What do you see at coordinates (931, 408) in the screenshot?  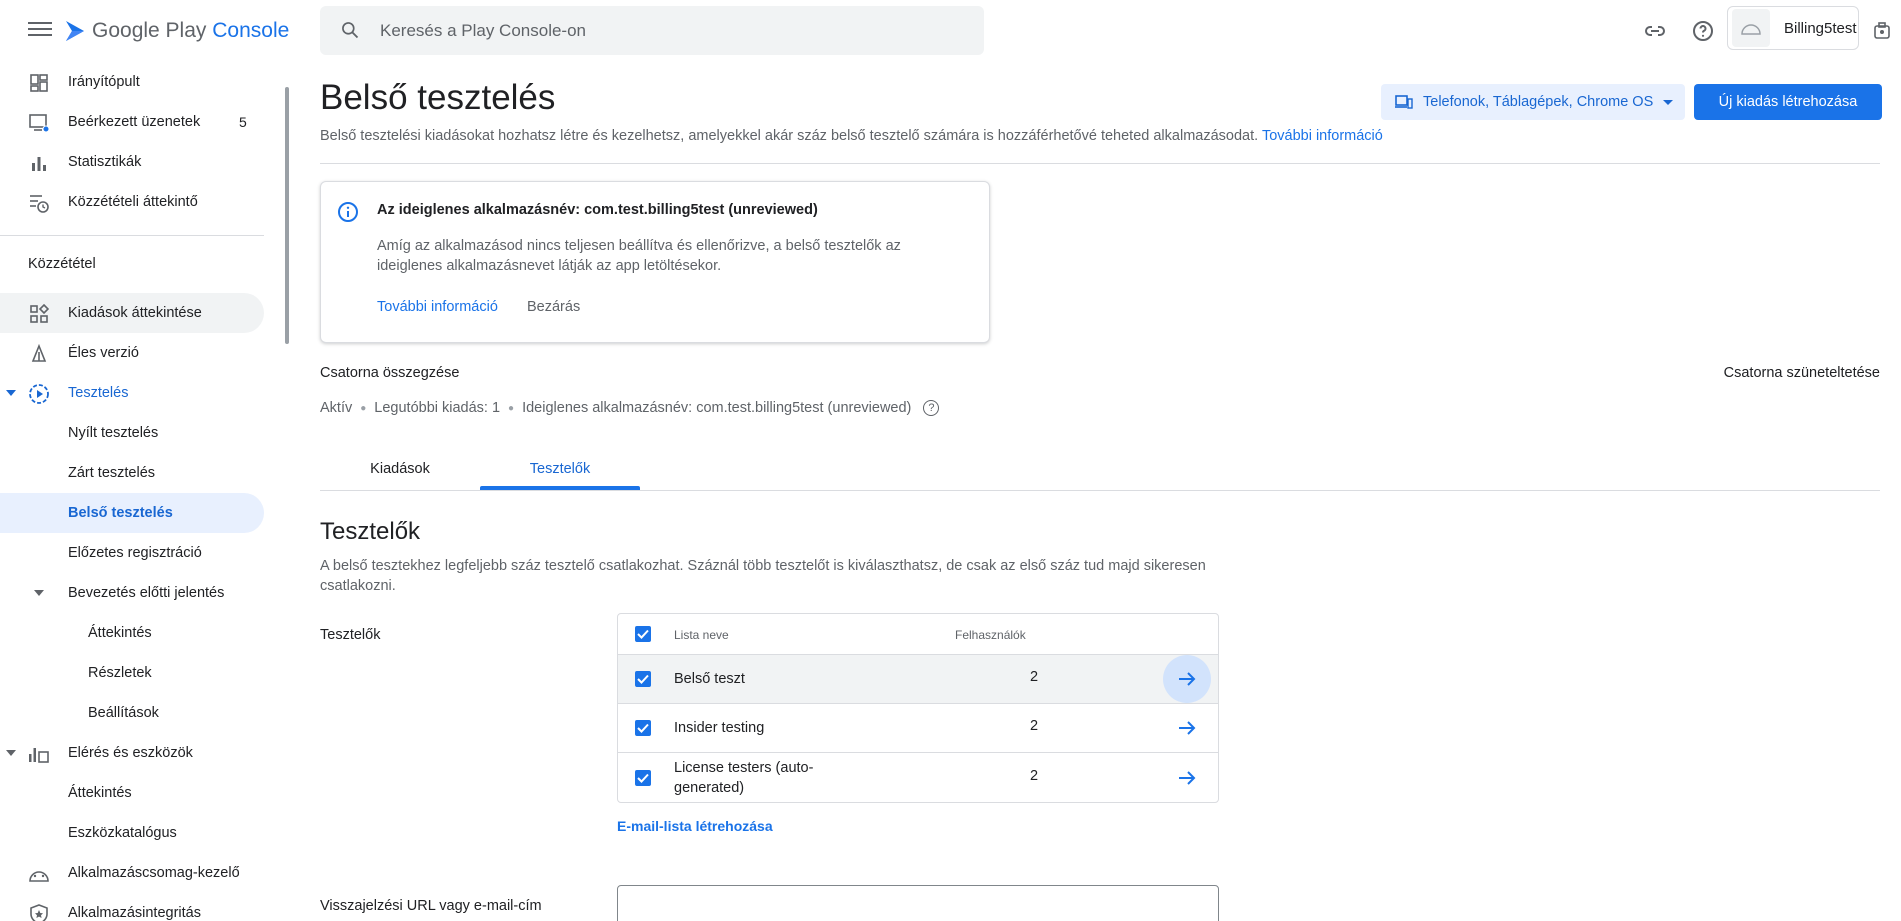 I see `help-circle-icon: ?` at bounding box center [931, 408].